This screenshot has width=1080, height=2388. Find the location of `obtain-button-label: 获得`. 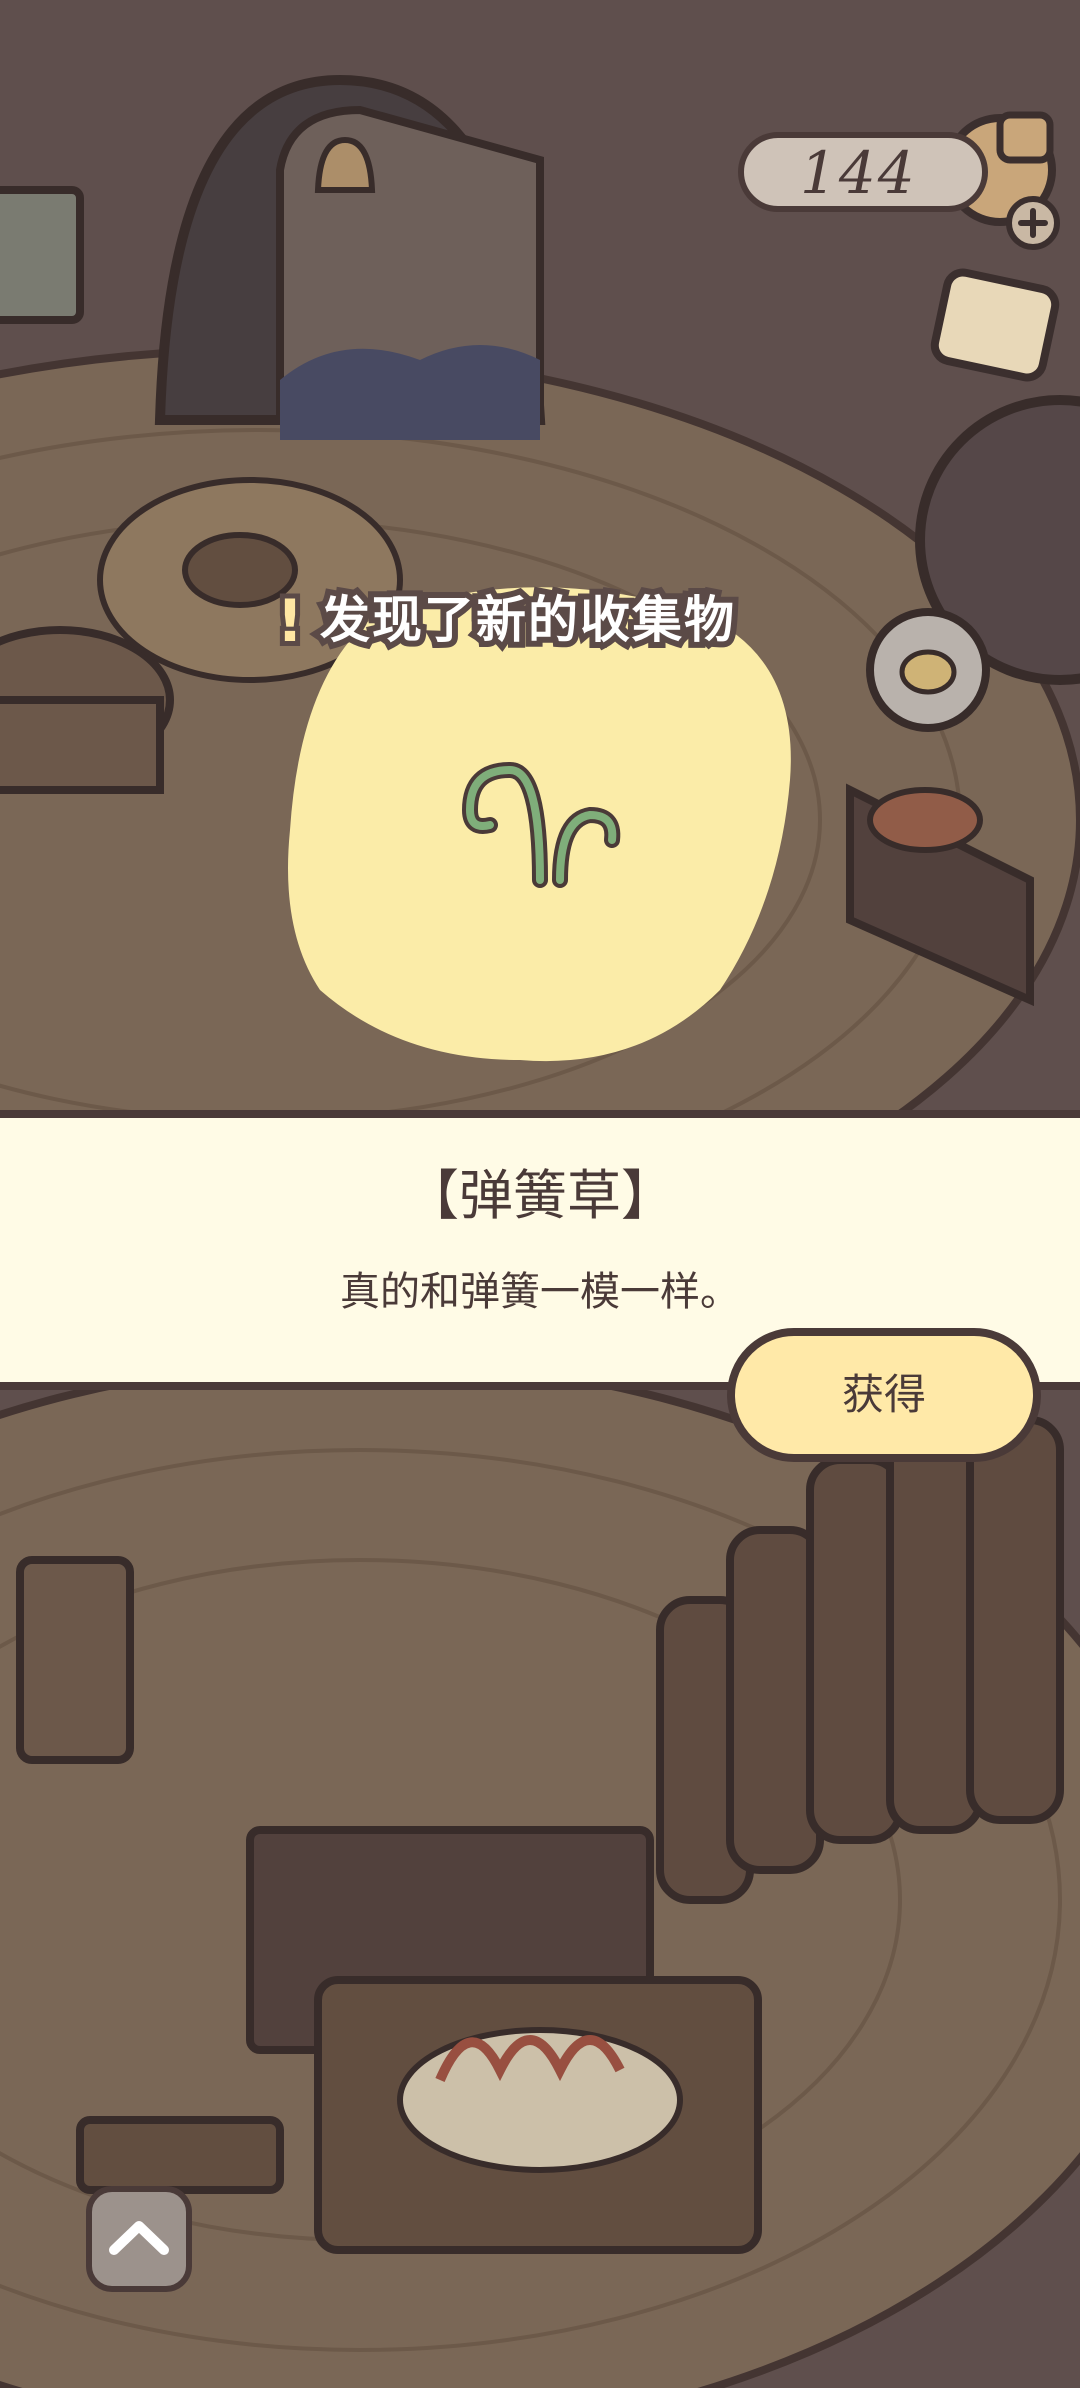

obtain-button-label: 获得 is located at coordinates (884, 1395).